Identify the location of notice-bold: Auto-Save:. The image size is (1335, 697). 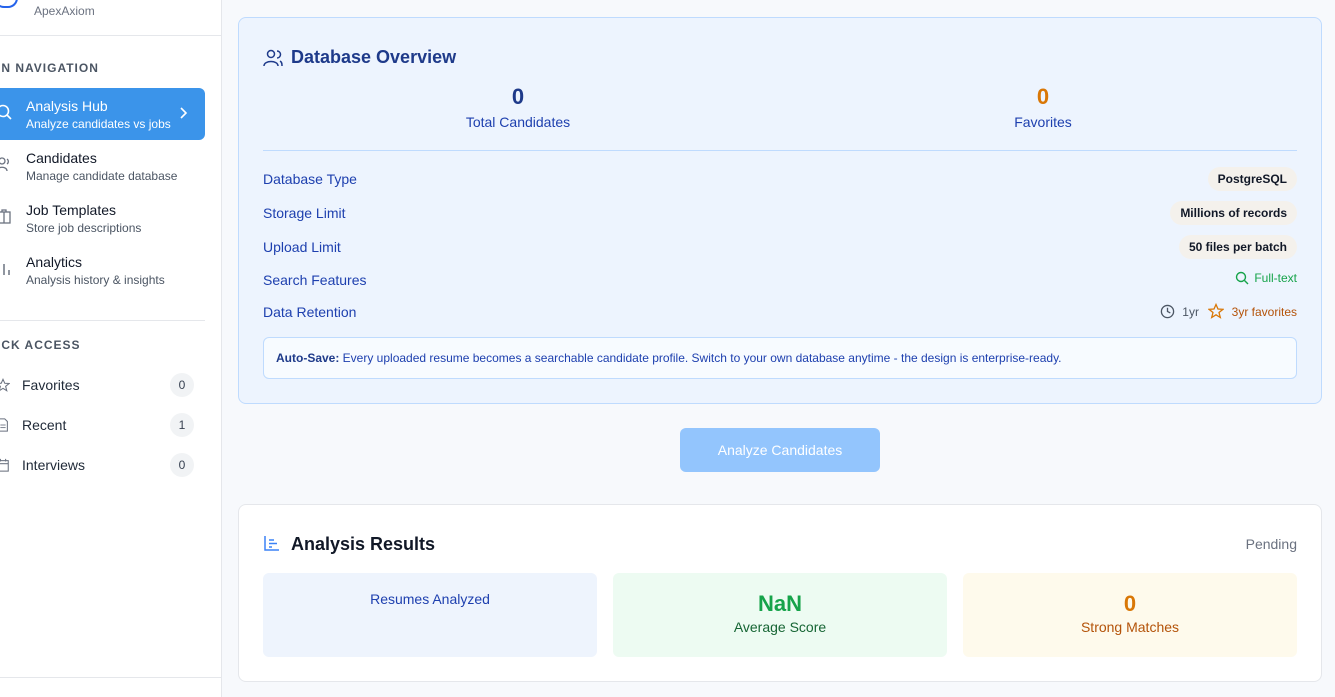
(308, 358).